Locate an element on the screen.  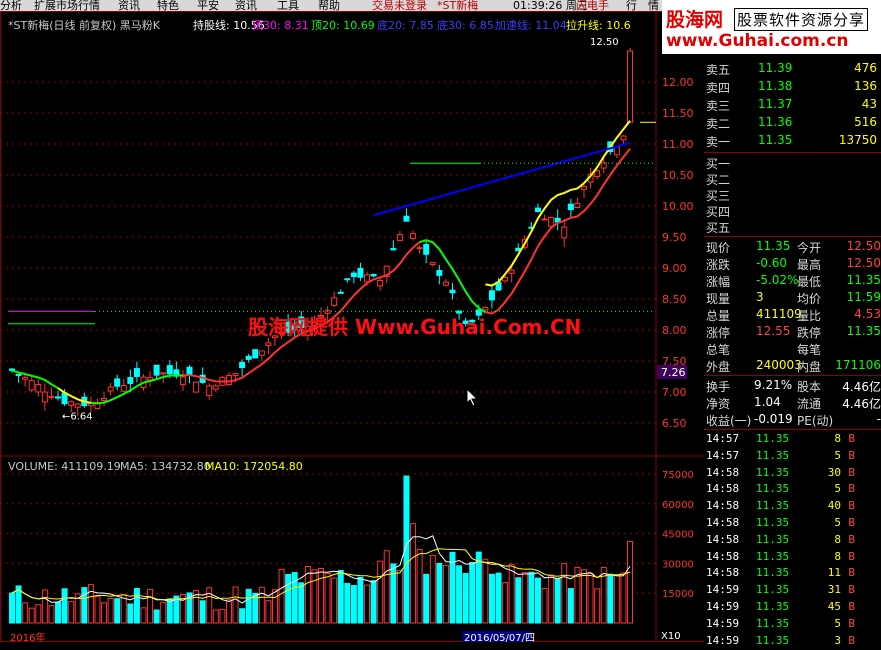
status-trade-login: 交易未登录 is located at coordinates (399, 5).